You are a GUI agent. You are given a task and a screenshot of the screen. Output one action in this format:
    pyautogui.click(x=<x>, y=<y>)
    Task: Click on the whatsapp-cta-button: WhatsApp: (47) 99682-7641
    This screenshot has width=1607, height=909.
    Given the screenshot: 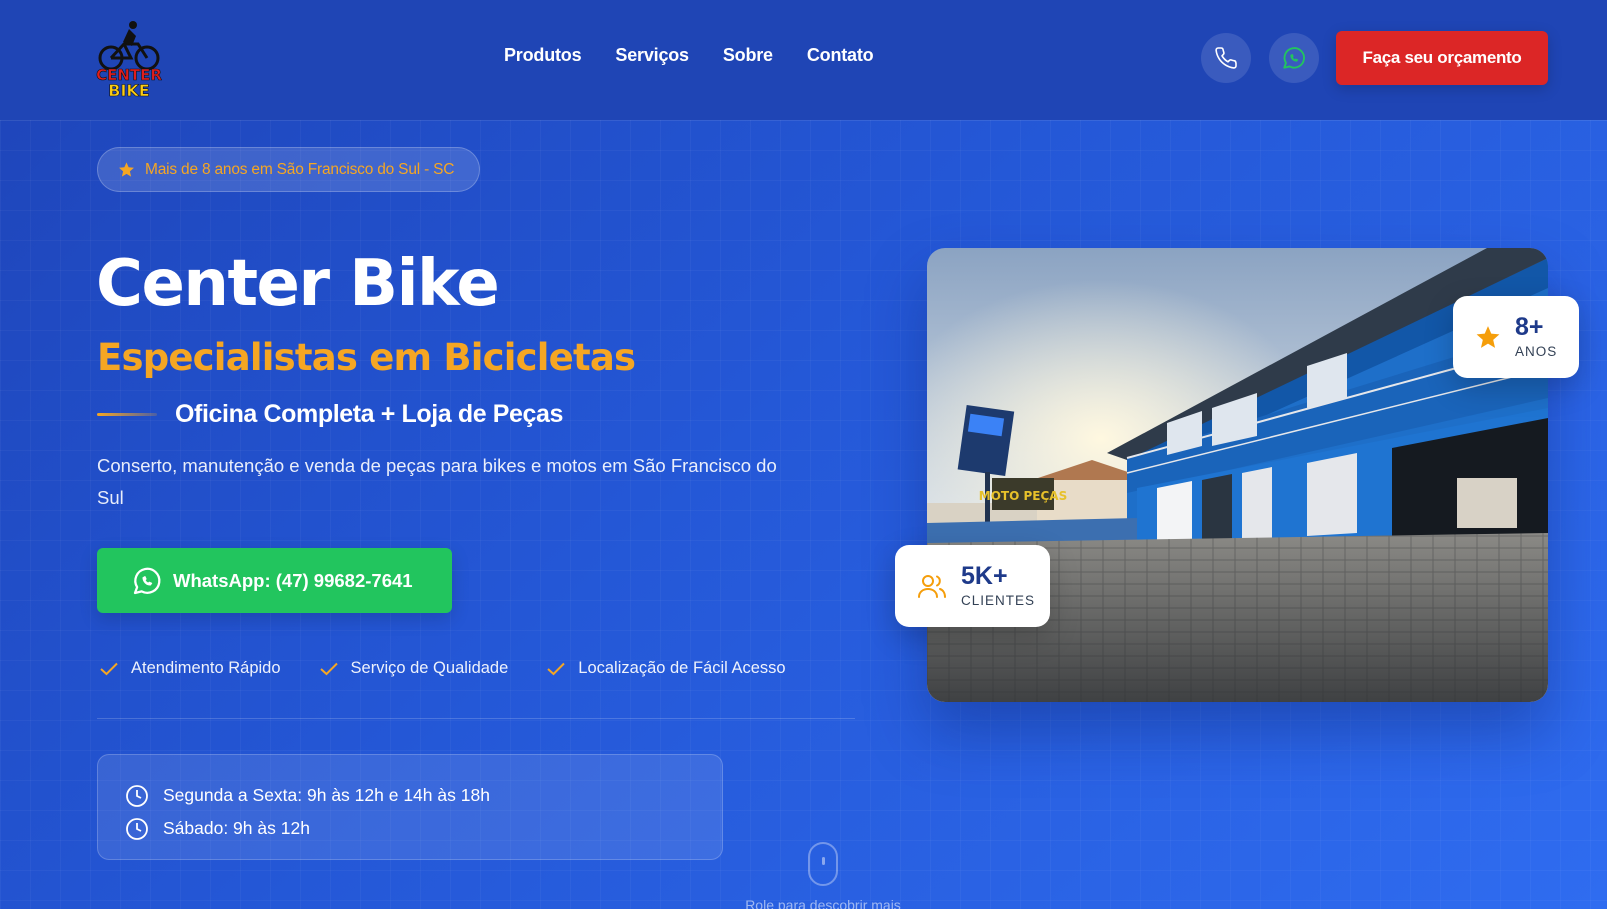 What is the action you would take?
    pyautogui.click(x=274, y=580)
    